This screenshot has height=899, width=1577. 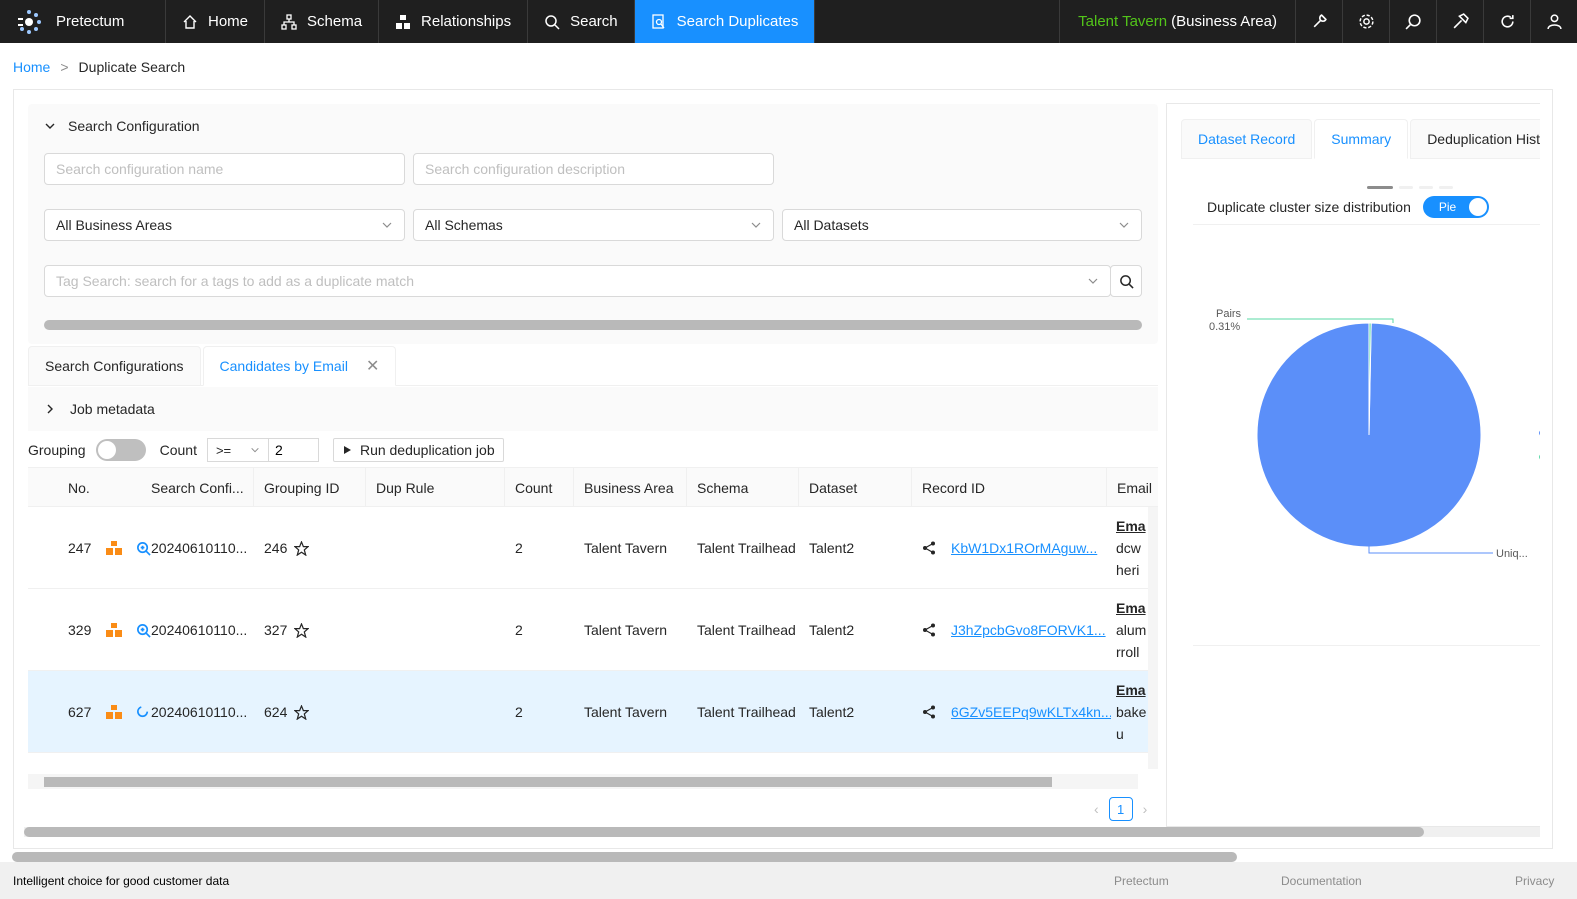 What do you see at coordinates (80, 548) in the screenshot?
I see `row-no: 247` at bounding box center [80, 548].